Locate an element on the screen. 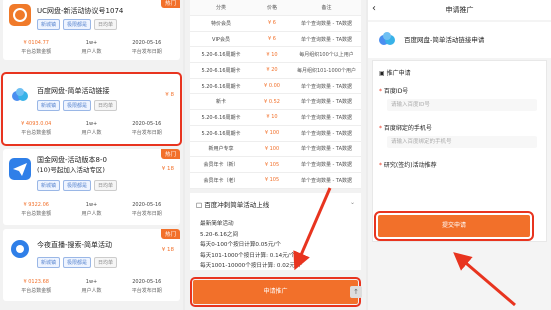 This screenshot has height=310, width=551. table-header: 分类 价格 备注 is located at coordinates (275, 8).